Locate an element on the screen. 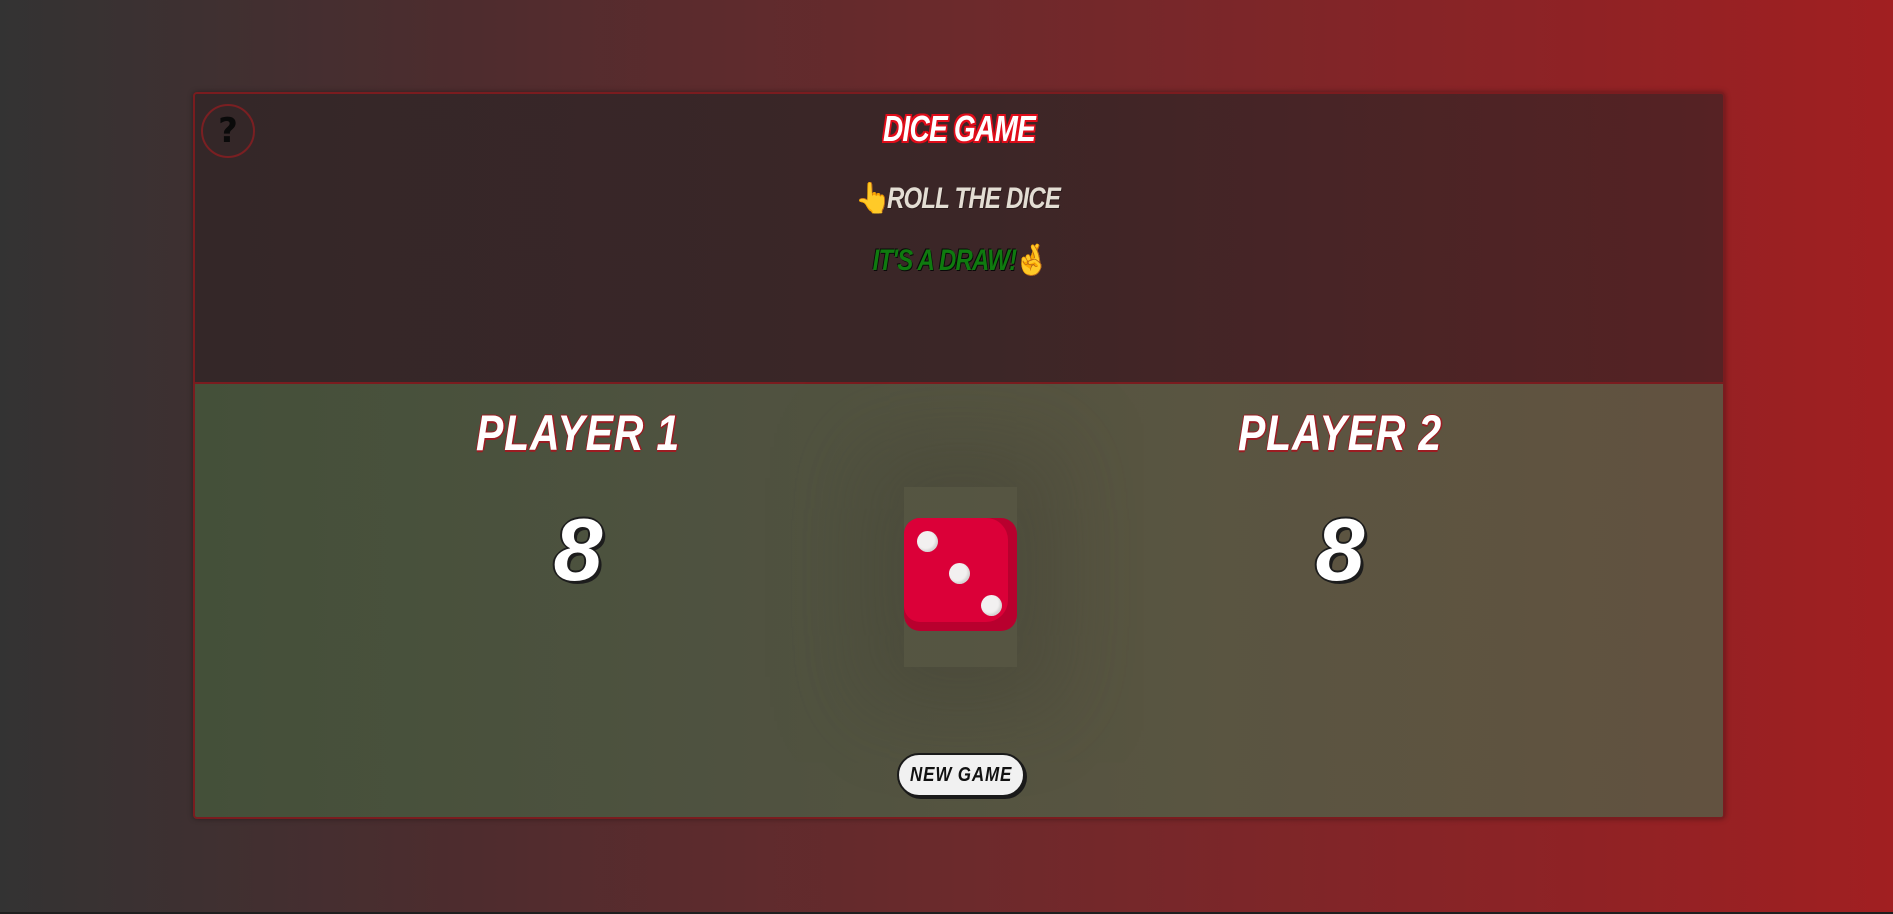 This screenshot has height=914, width=1893. dice-button is located at coordinates (960, 574).